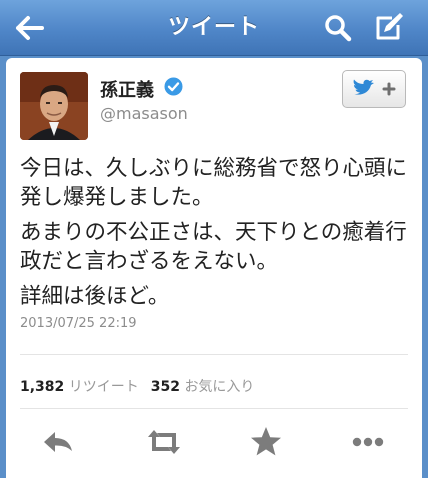 This screenshot has height=478, width=428. What do you see at coordinates (103, 387) in the screenshot?
I see `retweet-label: リツイート` at bounding box center [103, 387].